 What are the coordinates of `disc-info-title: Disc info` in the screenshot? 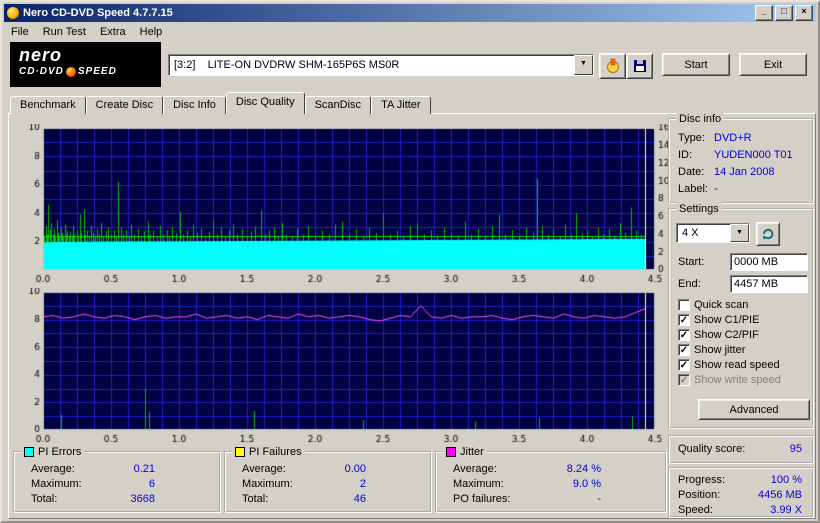 It's located at (700, 118).